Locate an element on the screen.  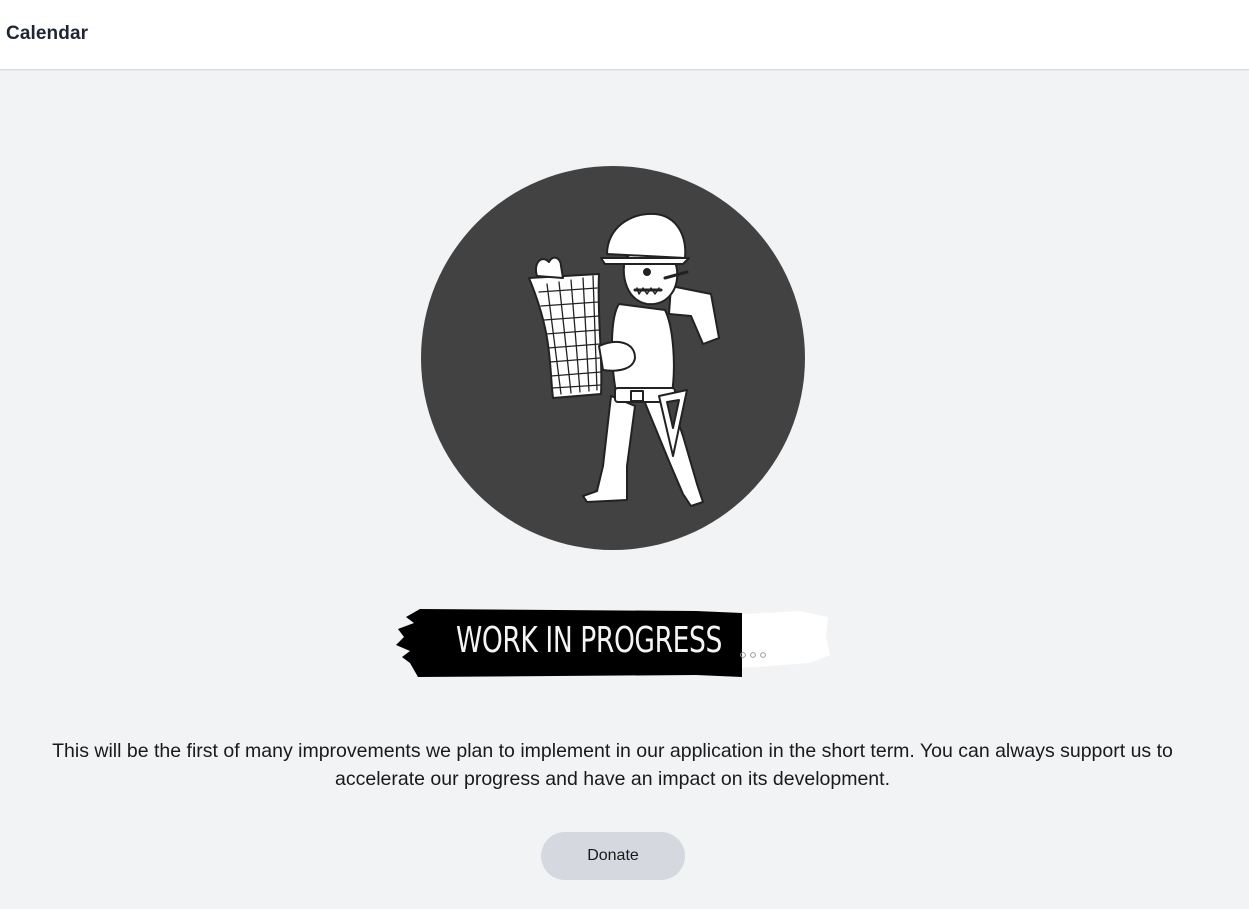
donate-button: Donate is located at coordinates (613, 856).